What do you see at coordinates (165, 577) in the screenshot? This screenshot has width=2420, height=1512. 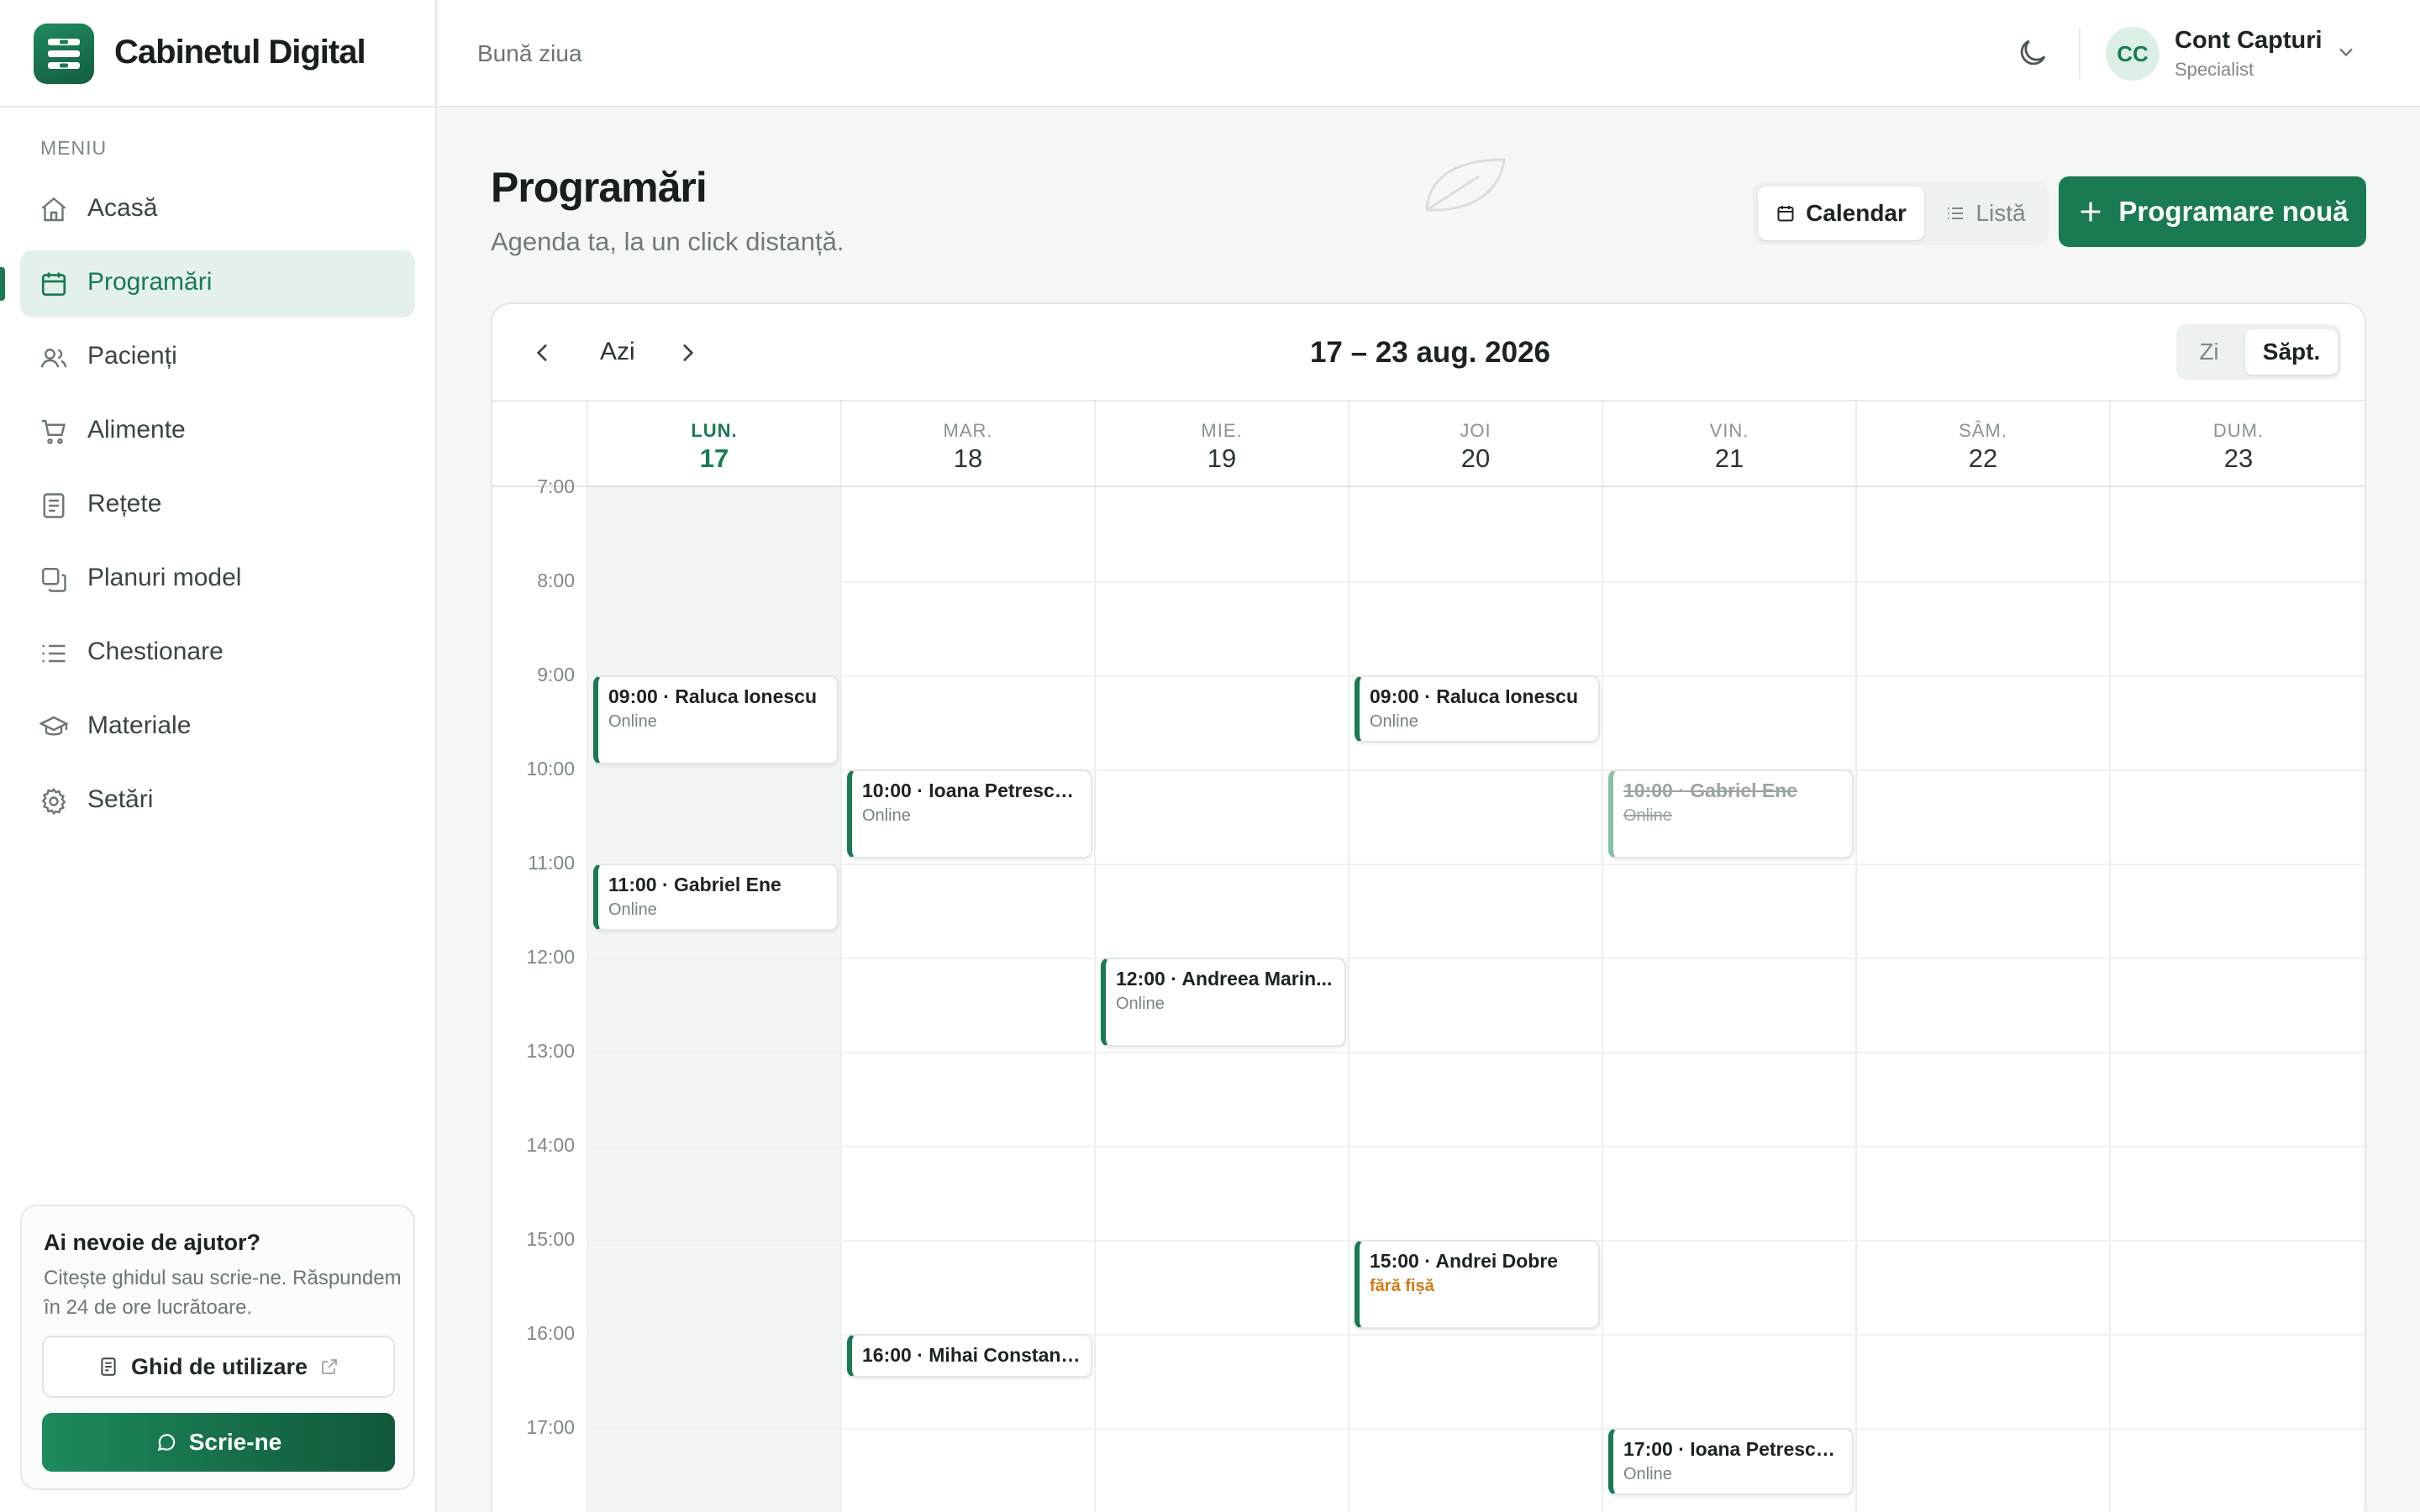 I see `sidebar-item-label: Planuri model` at bounding box center [165, 577].